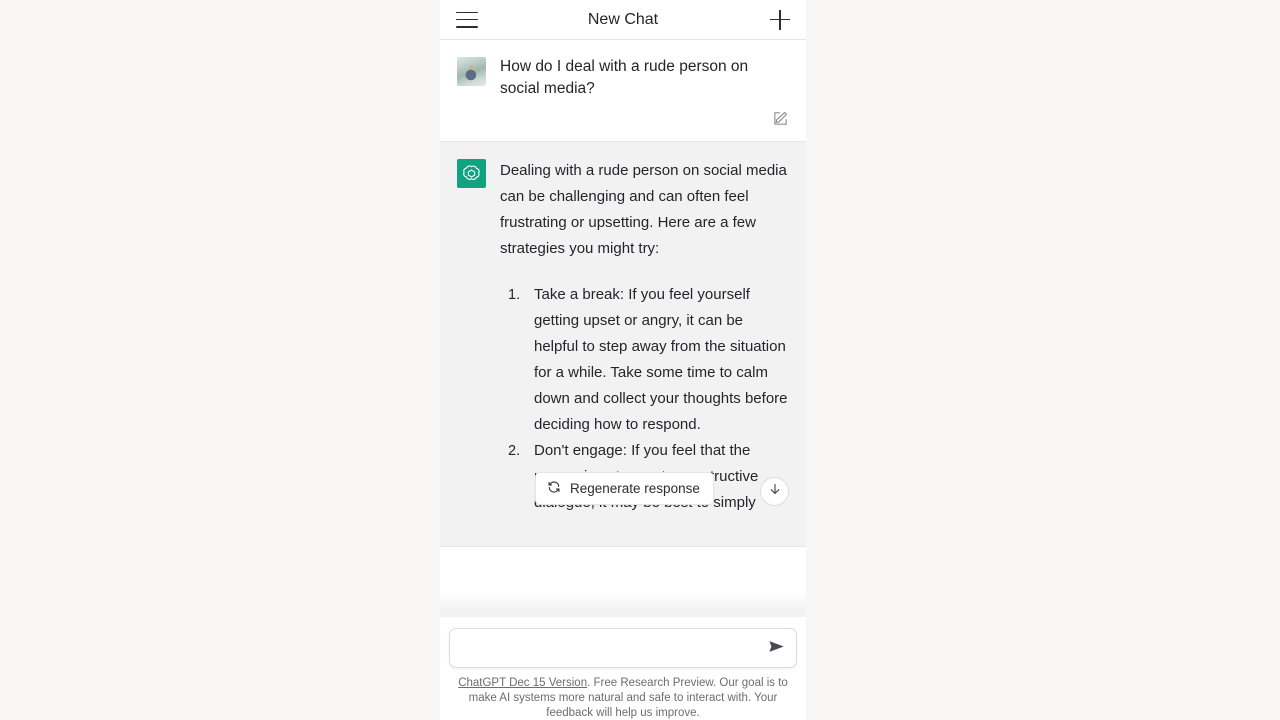  What do you see at coordinates (635, 488) in the screenshot?
I see `regenerate-response-label: Regenerate response` at bounding box center [635, 488].